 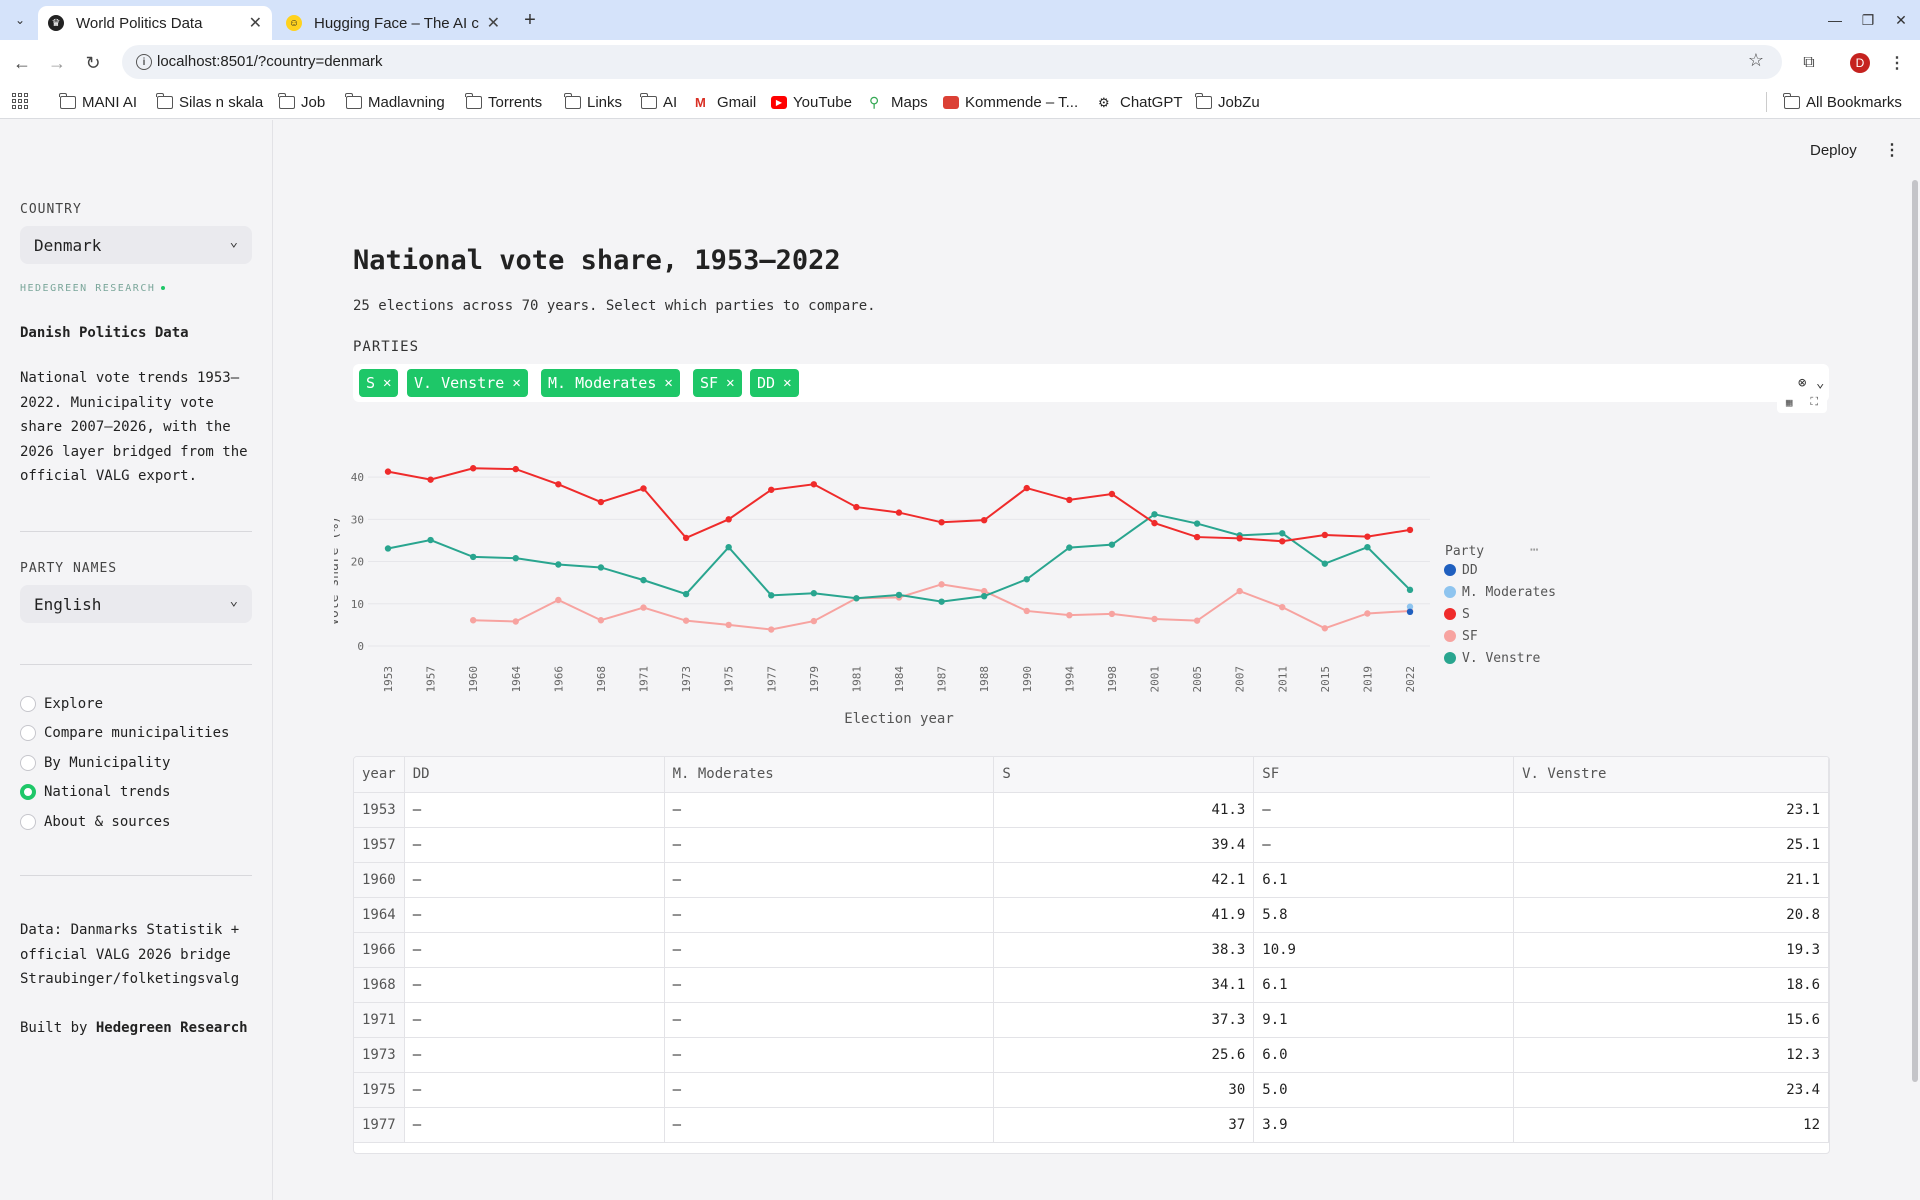 What do you see at coordinates (1124, 1055) in the screenshot?
I see `table-cell: 25.6` at bounding box center [1124, 1055].